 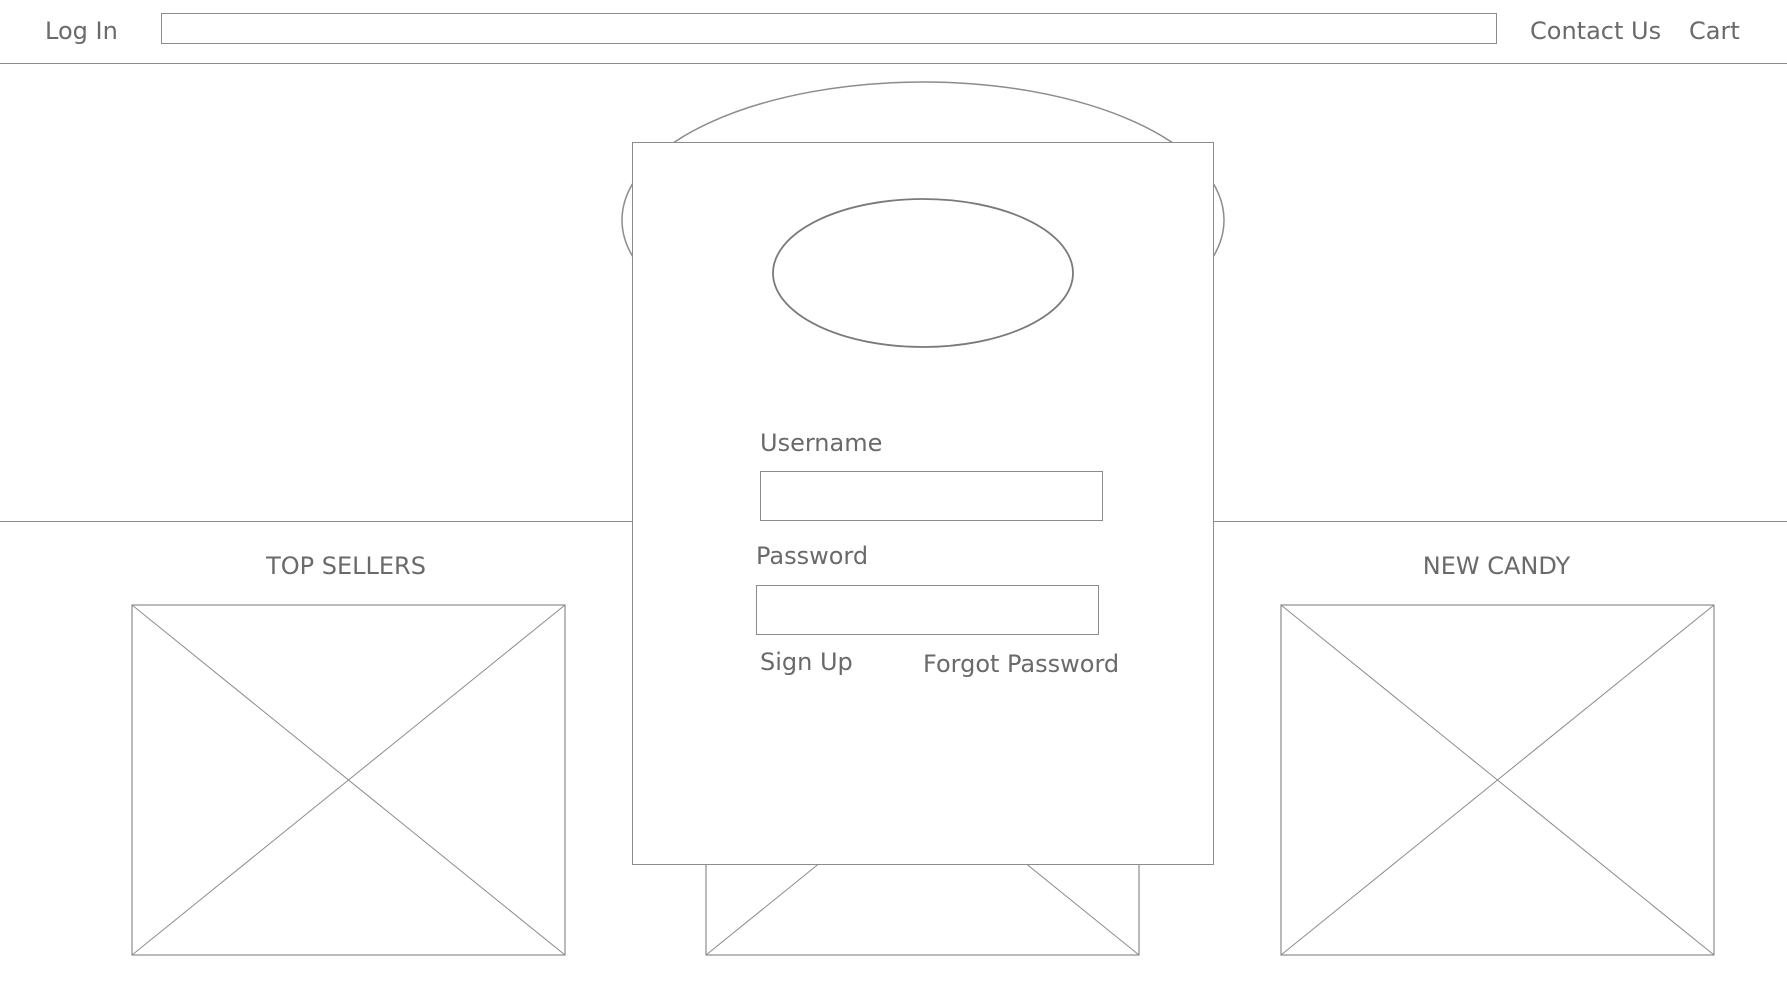 What do you see at coordinates (821, 443) in the screenshot?
I see `username-label: Username` at bounding box center [821, 443].